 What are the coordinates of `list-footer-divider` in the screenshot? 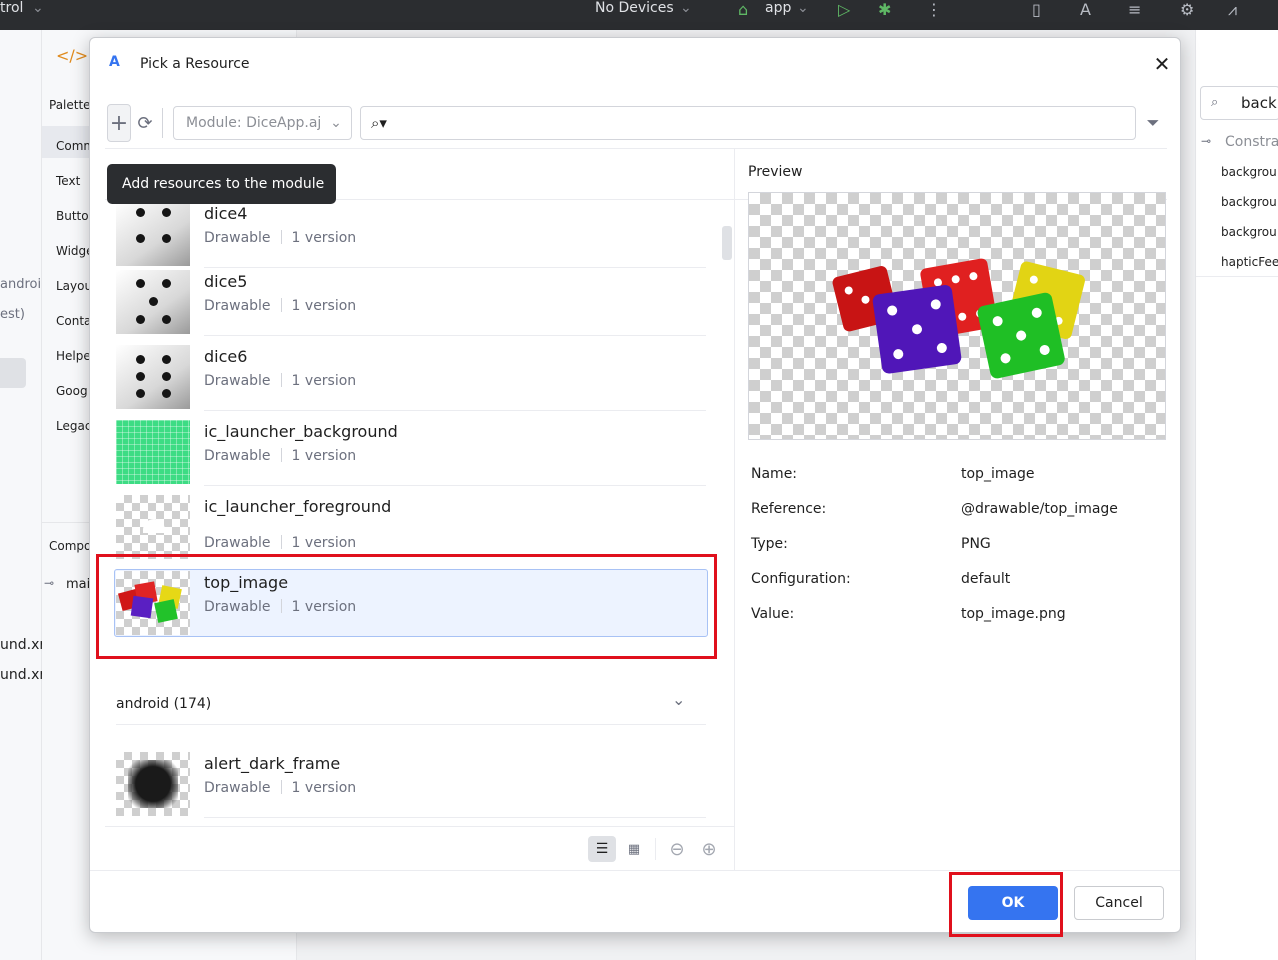 It's located at (419, 826).